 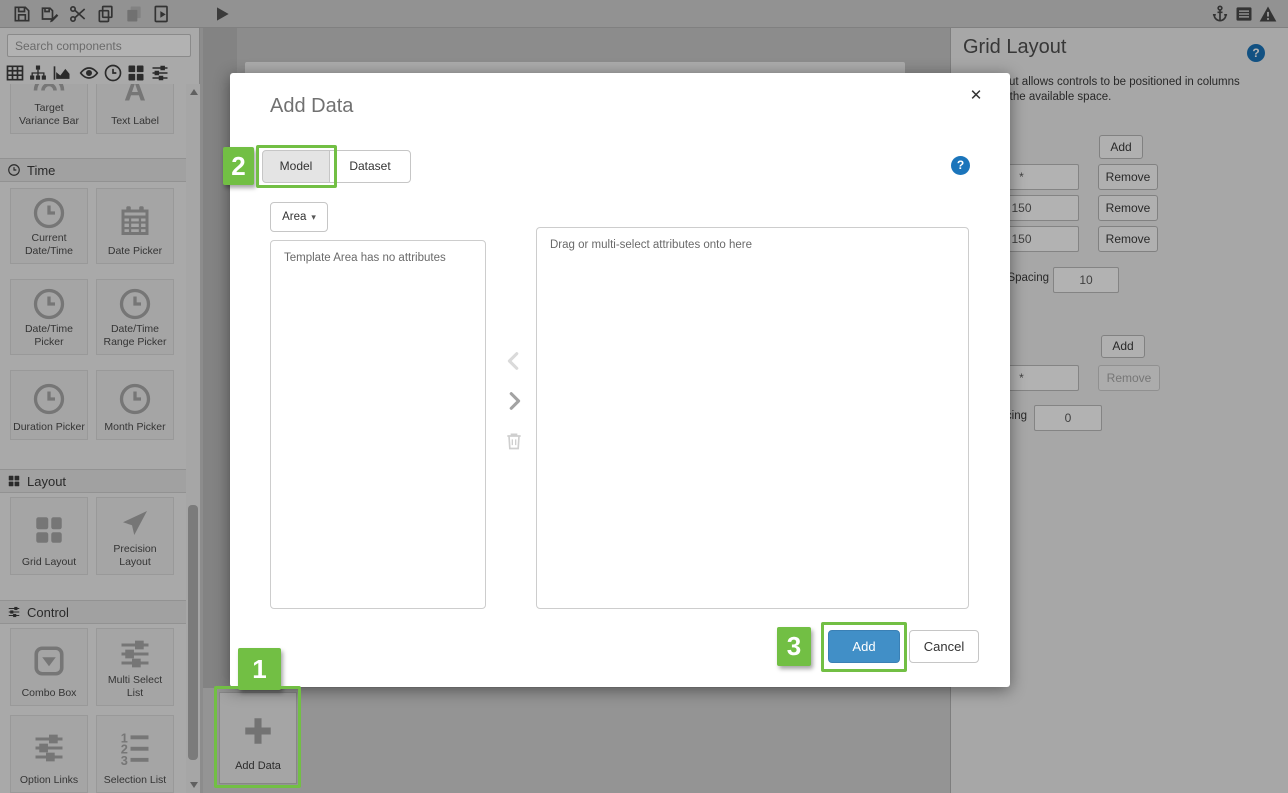 What do you see at coordinates (294, 217) in the screenshot?
I see `area-dropdown-label: Area` at bounding box center [294, 217].